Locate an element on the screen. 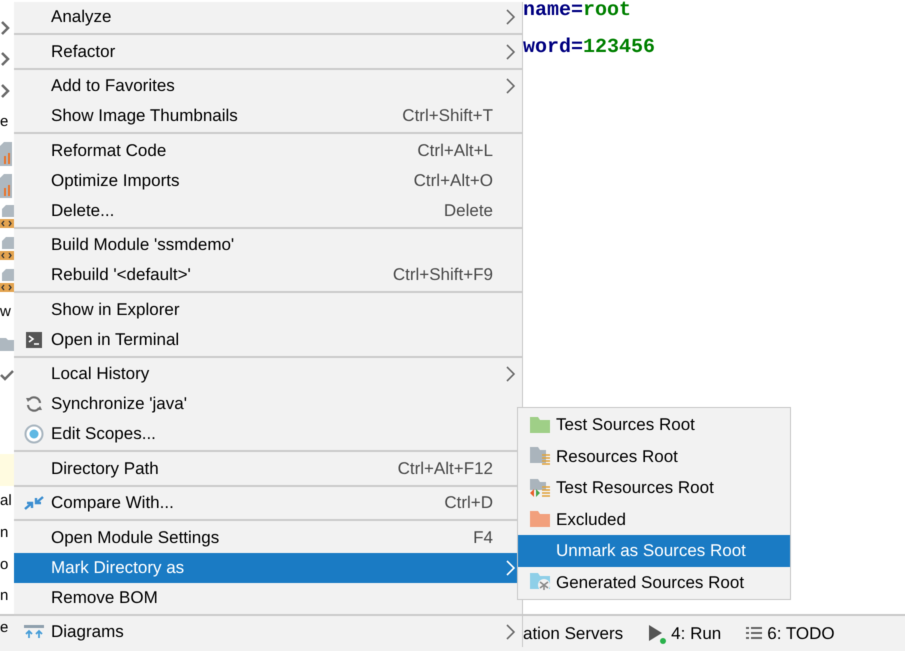 This screenshot has width=905, height=651. menu-item: Show Image Thumbnails Ctrl+Shift+T is located at coordinates (268, 116).